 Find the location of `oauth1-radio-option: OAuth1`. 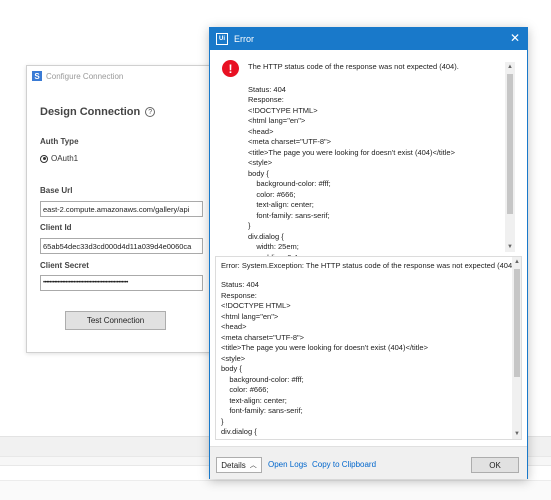

oauth1-radio-option: OAuth1 is located at coordinates (59, 158).